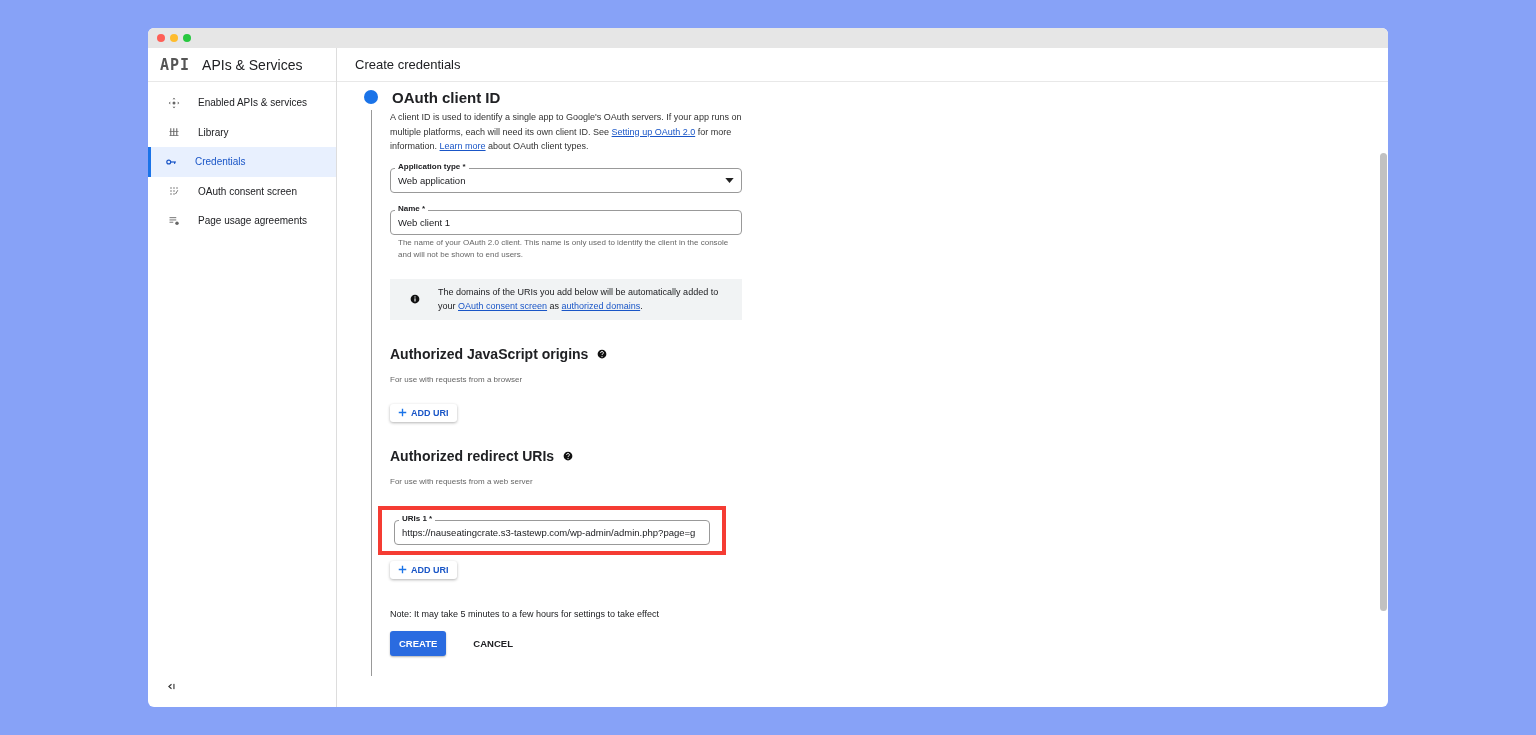  Describe the element at coordinates (174, 220) in the screenshot. I see `list-gear-icon` at that location.